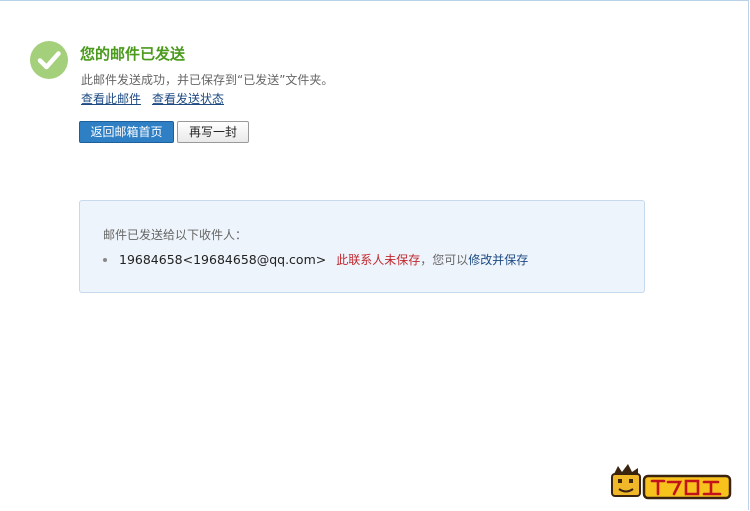 The height and width of the screenshot is (511, 750). What do you see at coordinates (111, 98) in the screenshot?
I see `view-mail-link: 查看此邮件` at bounding box center [111, 98].